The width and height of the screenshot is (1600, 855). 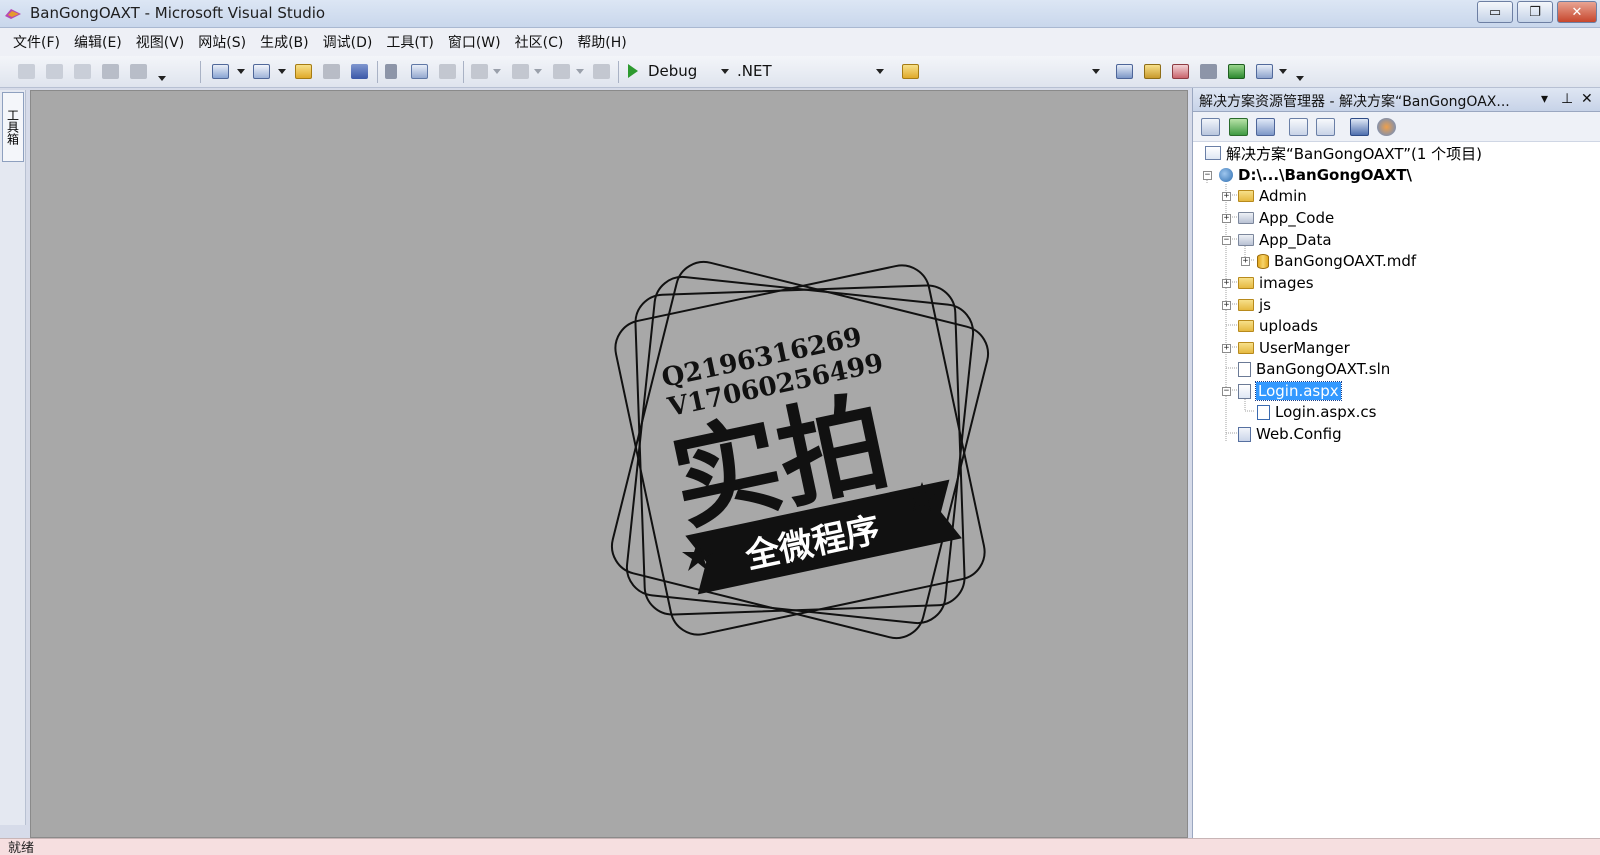 I want to click on menu-view: 视图(V), so click(x=160, y=42).